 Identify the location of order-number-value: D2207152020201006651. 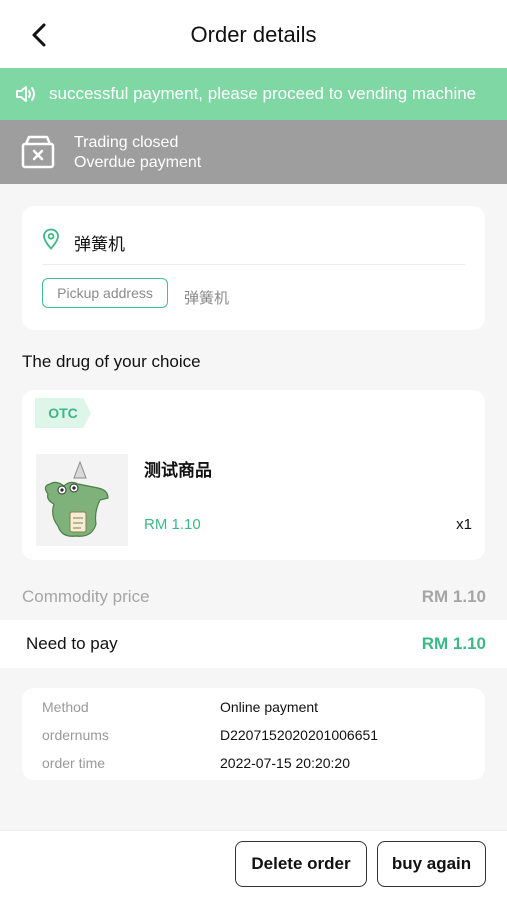
(299, 735).